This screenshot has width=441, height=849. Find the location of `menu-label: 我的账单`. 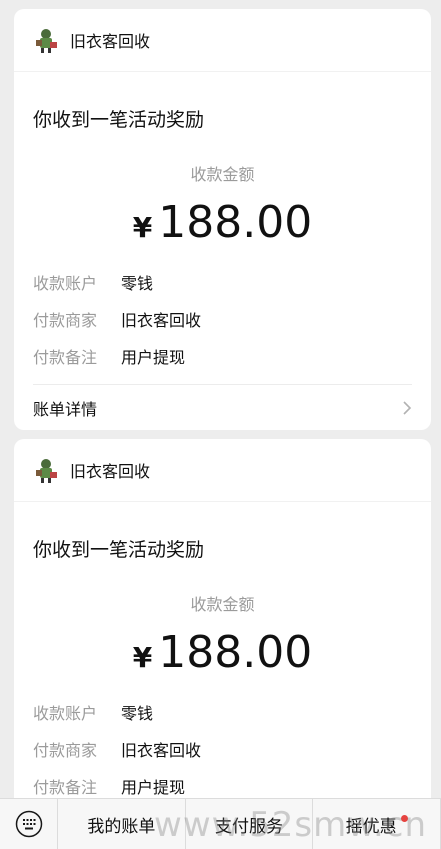

menu-label: 我的账单 is located at coordinates (121, 826).